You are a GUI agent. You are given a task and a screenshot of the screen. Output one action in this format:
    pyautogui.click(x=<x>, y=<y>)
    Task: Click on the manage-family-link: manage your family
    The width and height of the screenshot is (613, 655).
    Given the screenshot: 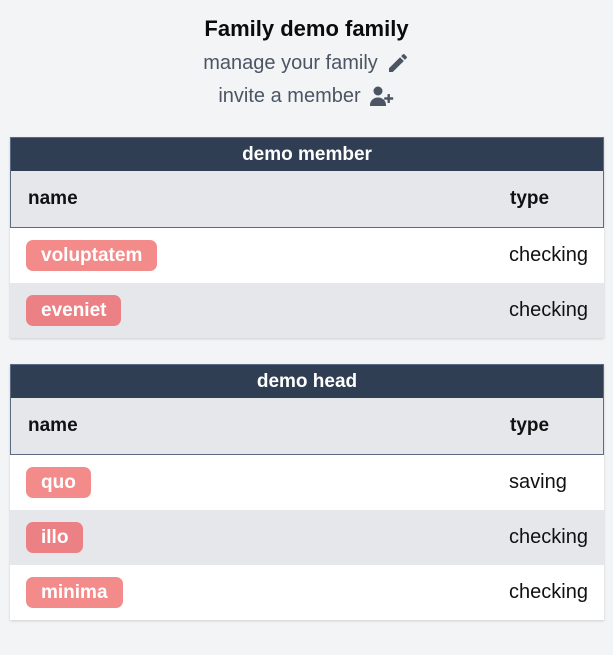 What is the action you would take?
    pyautogui.click(x=306, y=63)
    